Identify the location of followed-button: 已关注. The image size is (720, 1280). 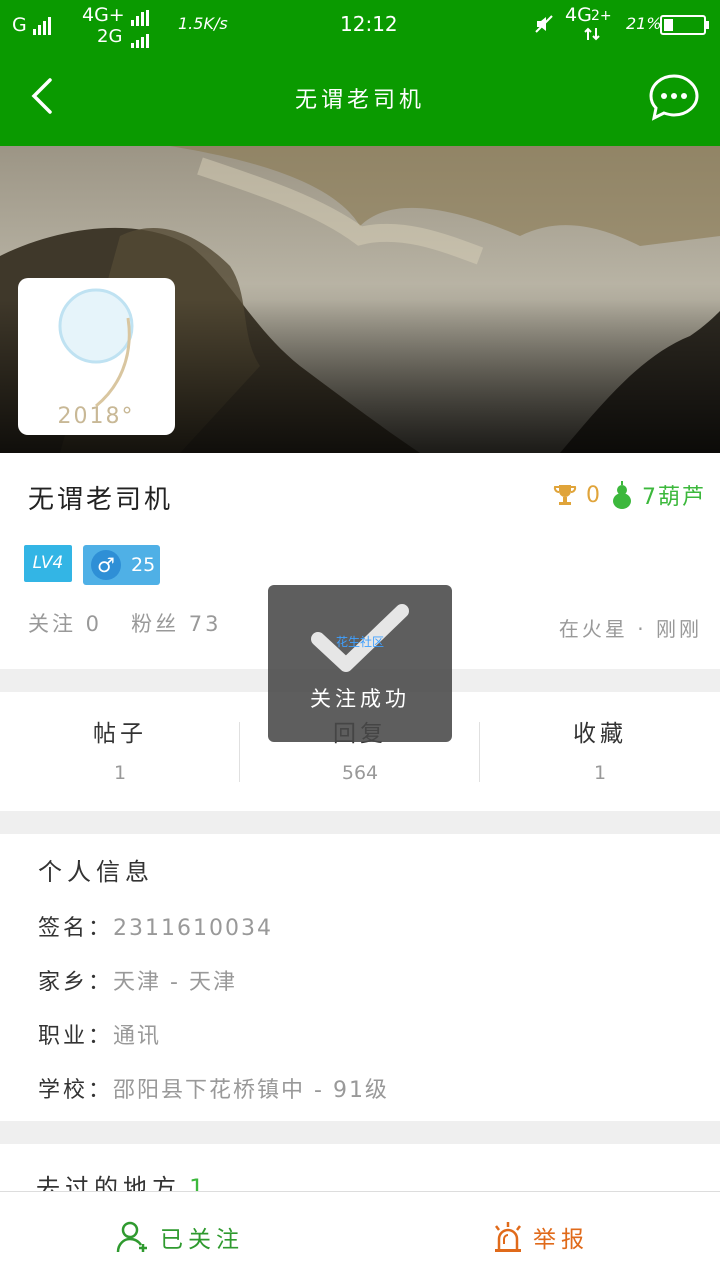
(180, 1236).